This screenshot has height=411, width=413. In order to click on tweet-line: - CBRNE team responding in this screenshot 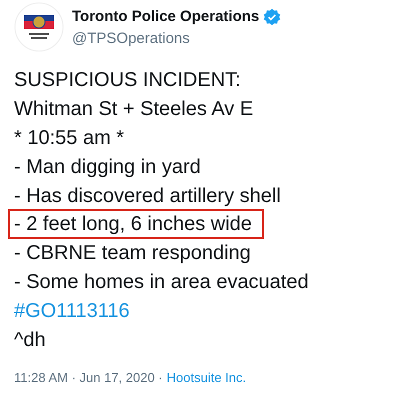, I will do `click(132, 253)`.